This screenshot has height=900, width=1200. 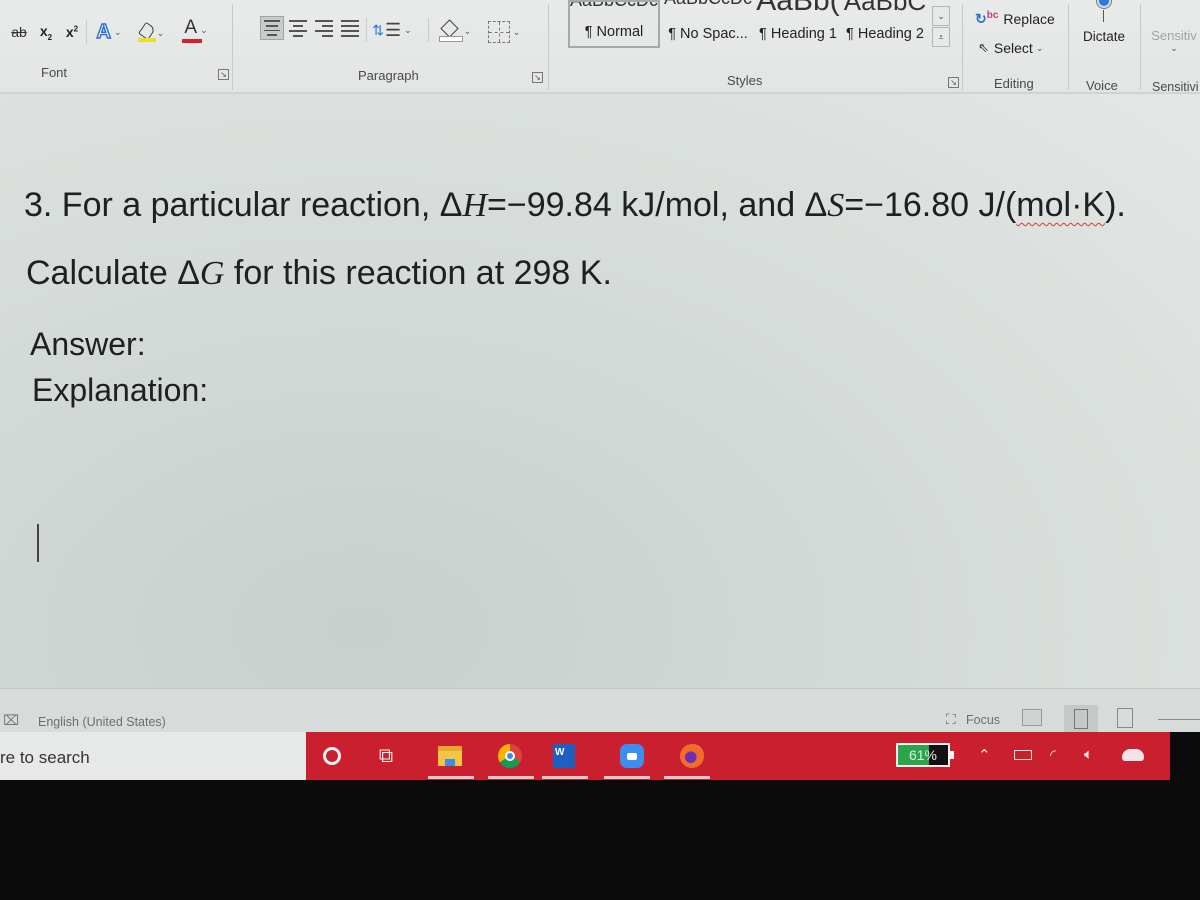 I want to click on instruction-prefix: Calculate Δ, so click(x=113, y=273).